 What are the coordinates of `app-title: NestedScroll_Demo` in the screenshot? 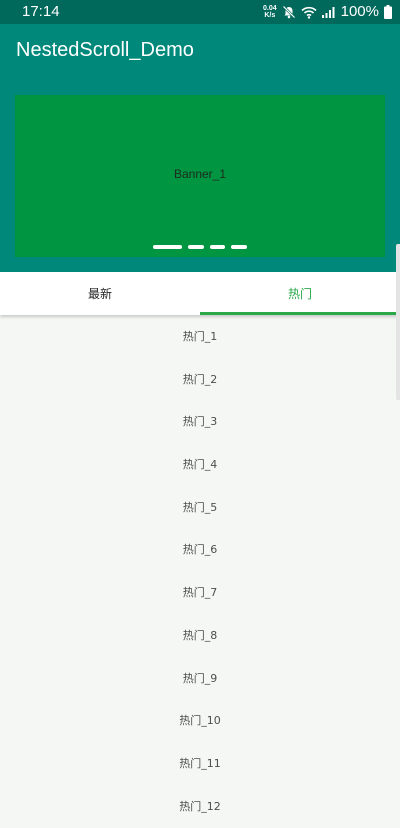 It's located at (105, 50).